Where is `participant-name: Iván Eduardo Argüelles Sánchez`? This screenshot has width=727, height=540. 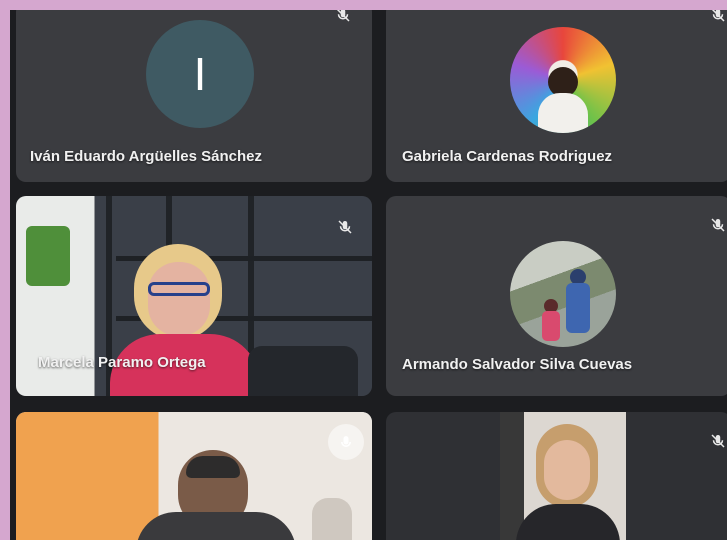 participant-name: Iván Eduardo Argüelles Sánchez is located at coordinates (146, 156).